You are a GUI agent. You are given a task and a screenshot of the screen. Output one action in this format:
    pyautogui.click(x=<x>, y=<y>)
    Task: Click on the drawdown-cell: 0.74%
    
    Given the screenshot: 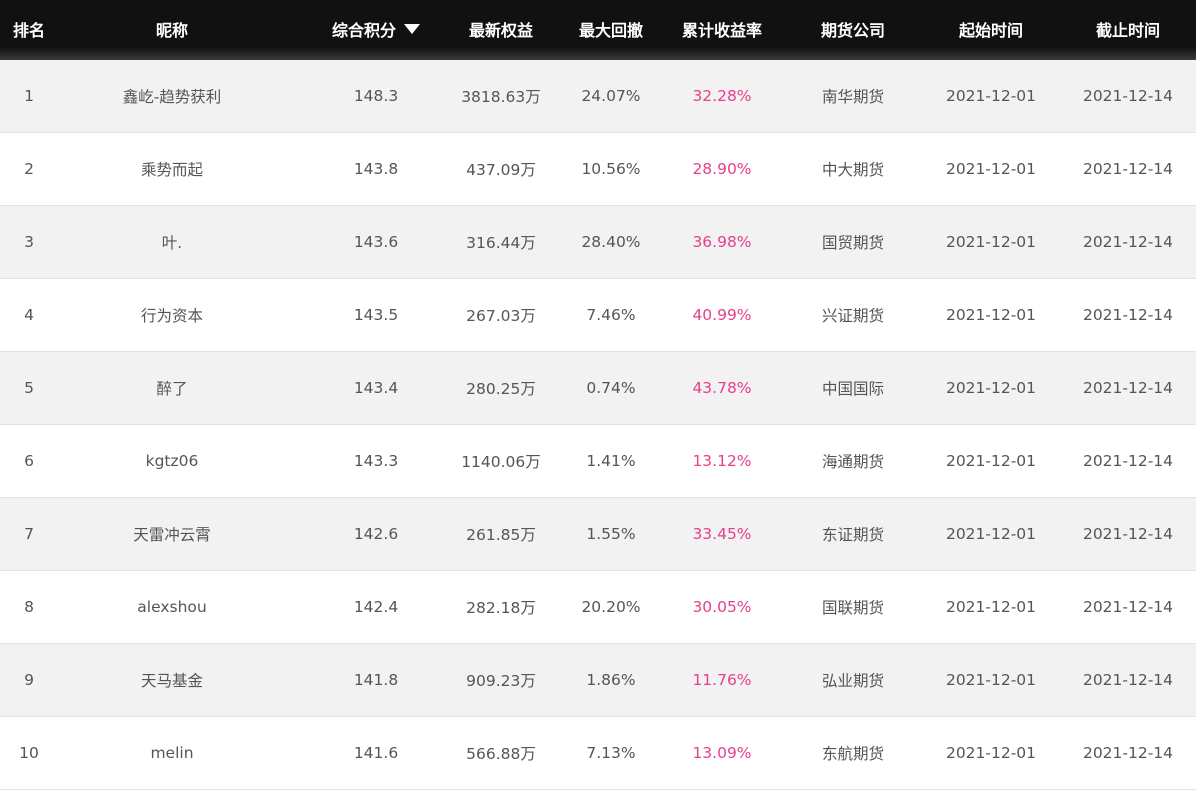 What is the action you would take?
    pyautogui.click(x=611, y=388)
    